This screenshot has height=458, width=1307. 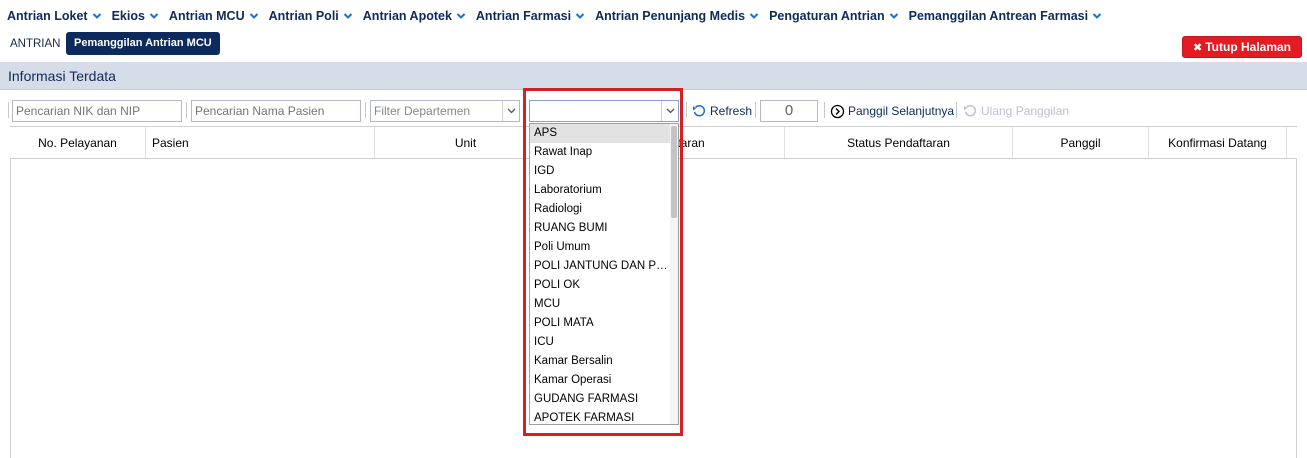 I want to click on nav-ekios: Ekios, so click(x=135, y=16).